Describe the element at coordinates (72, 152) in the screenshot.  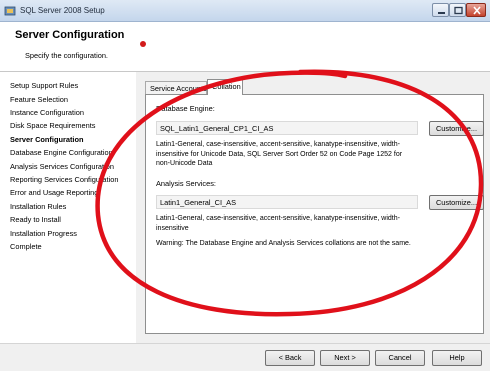
I see `nav-item-database-engine-configuration: Database Engine Configuration` at that location.